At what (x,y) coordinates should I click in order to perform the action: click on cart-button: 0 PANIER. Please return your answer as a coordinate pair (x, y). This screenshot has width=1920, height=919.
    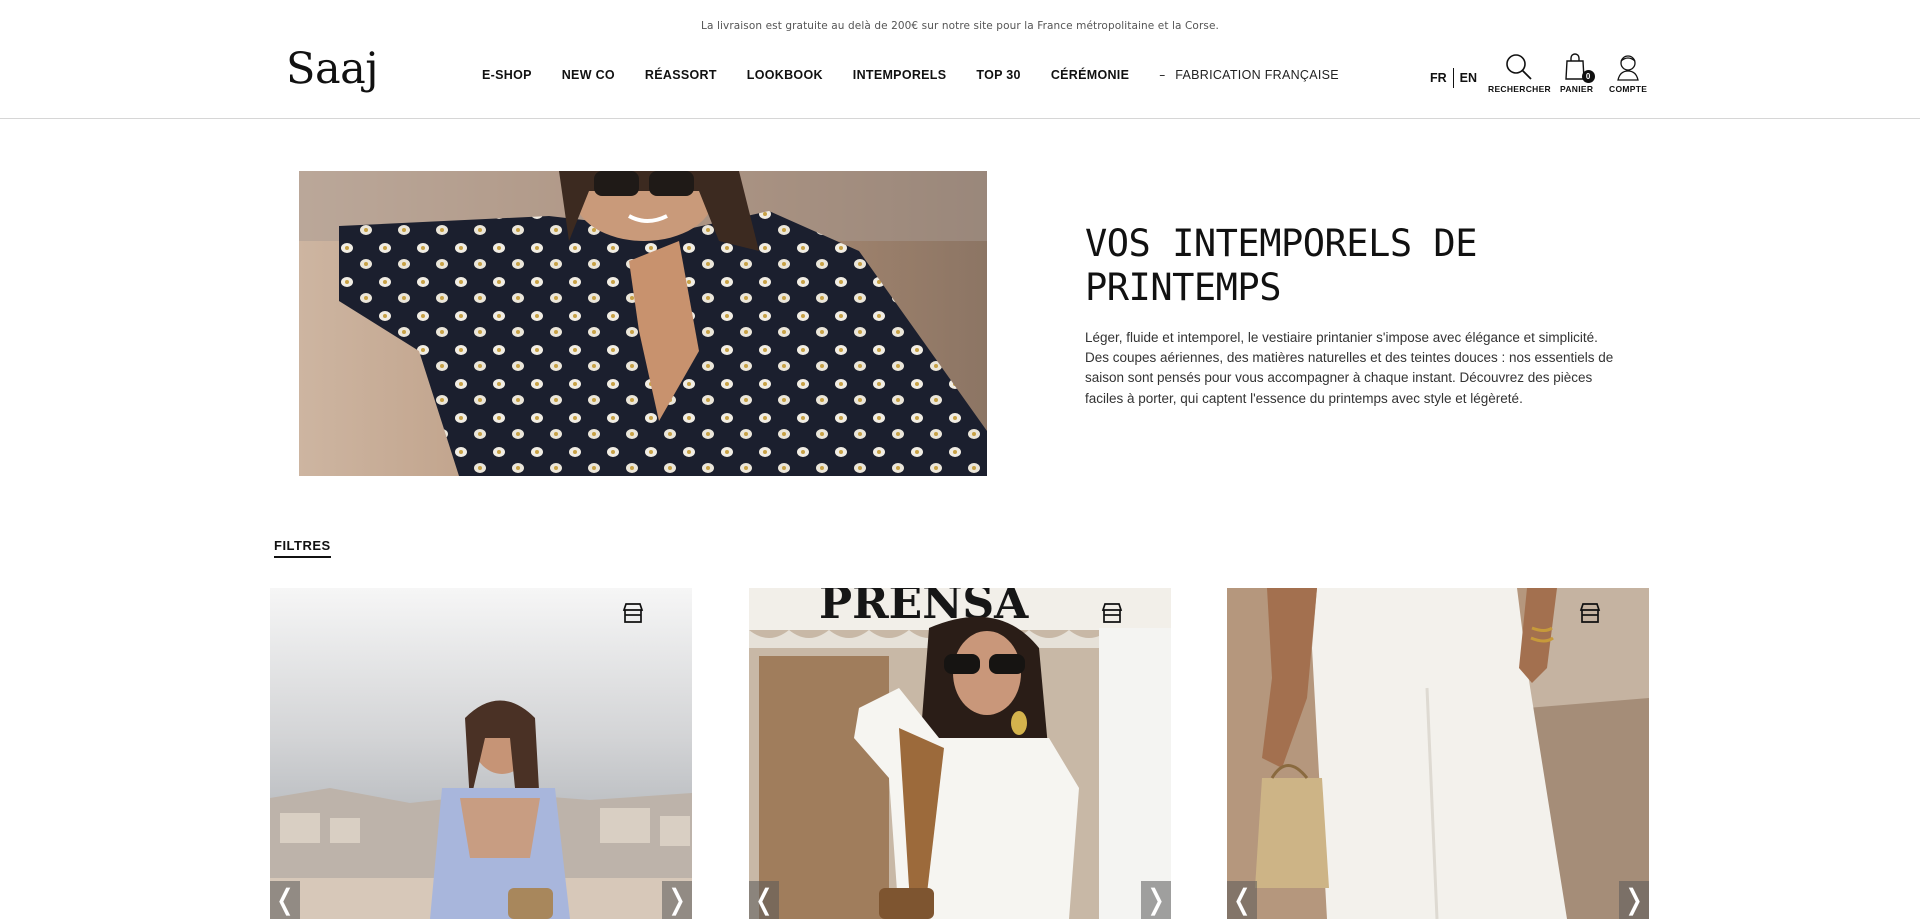
    Looking at the image, I should click on (1577, 73).